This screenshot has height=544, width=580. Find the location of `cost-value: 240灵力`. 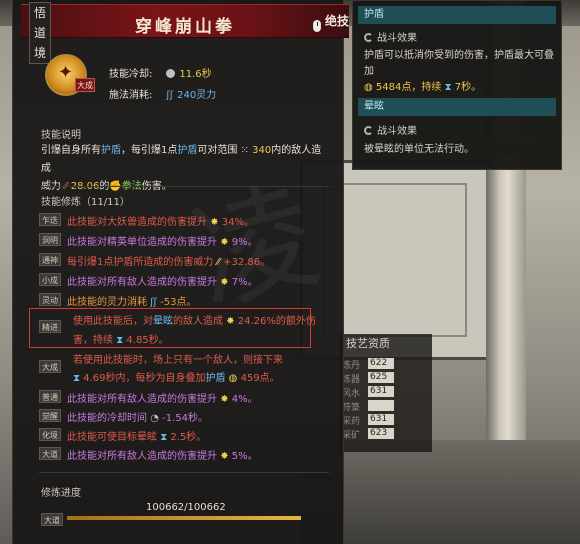

cost-value: 240灵力 is located at coordinates (197, 95).